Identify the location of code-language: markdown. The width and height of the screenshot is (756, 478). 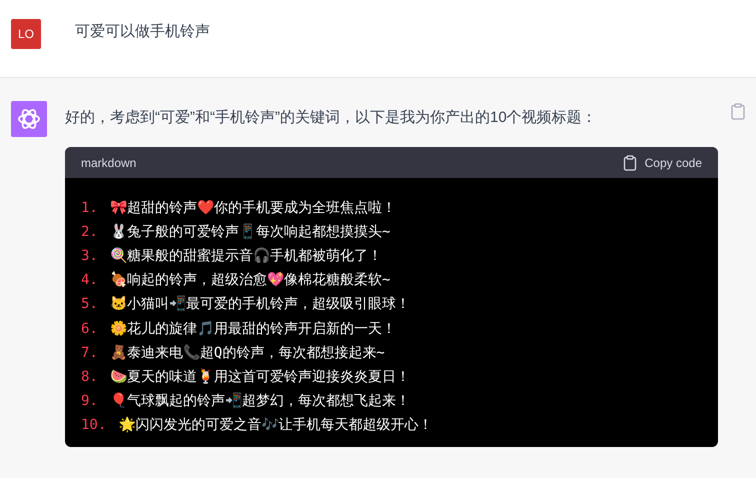
(108, 163).